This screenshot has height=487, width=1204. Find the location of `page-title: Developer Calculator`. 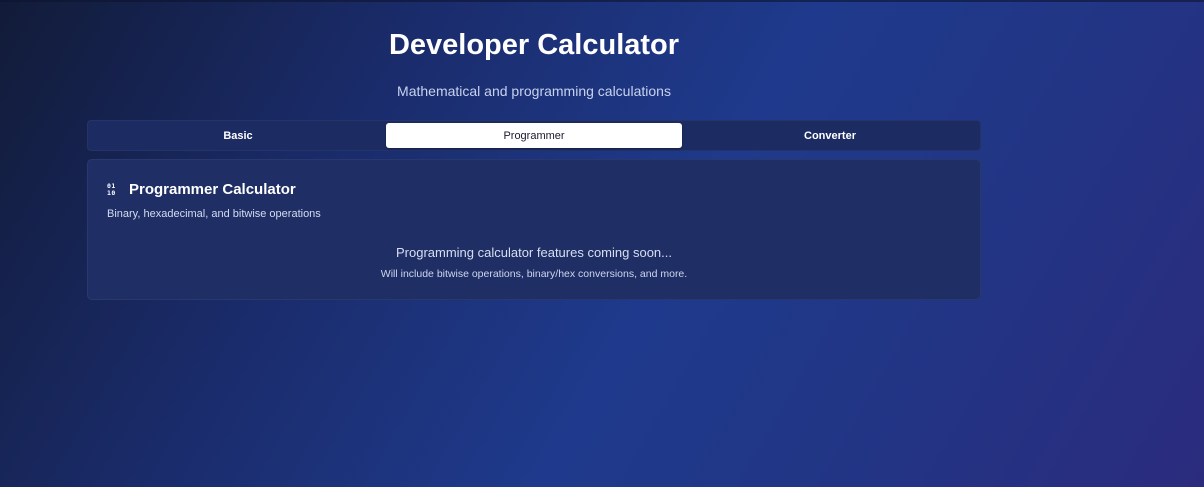

page-title: Developer Calculator is located at coordinates (534, 45).